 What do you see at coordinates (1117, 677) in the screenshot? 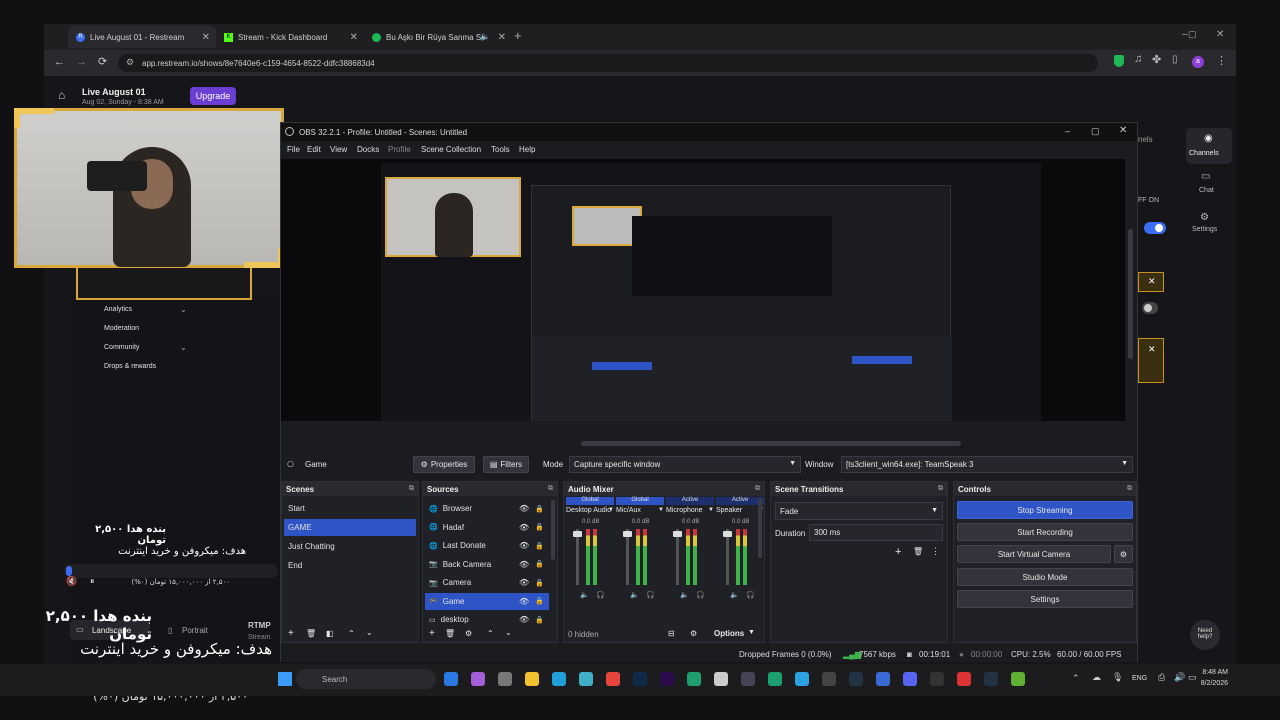
I see `microphone-icon: 🎙` at bounding box center [1117, 677].